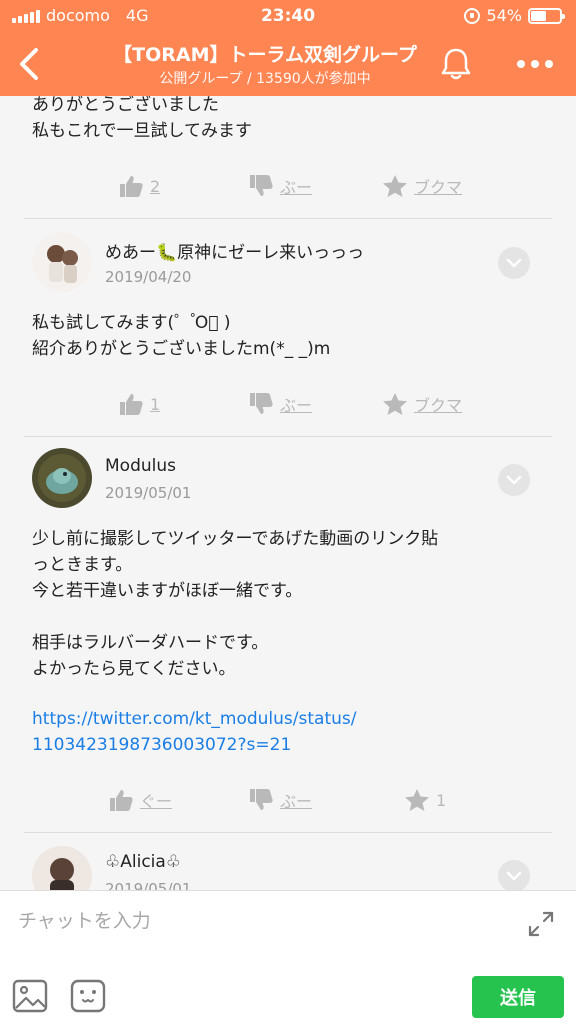 Image resolution: width=576 pixels, height=1024 pixels. I want to click on battery-percent: 54%, so click(504, 15).